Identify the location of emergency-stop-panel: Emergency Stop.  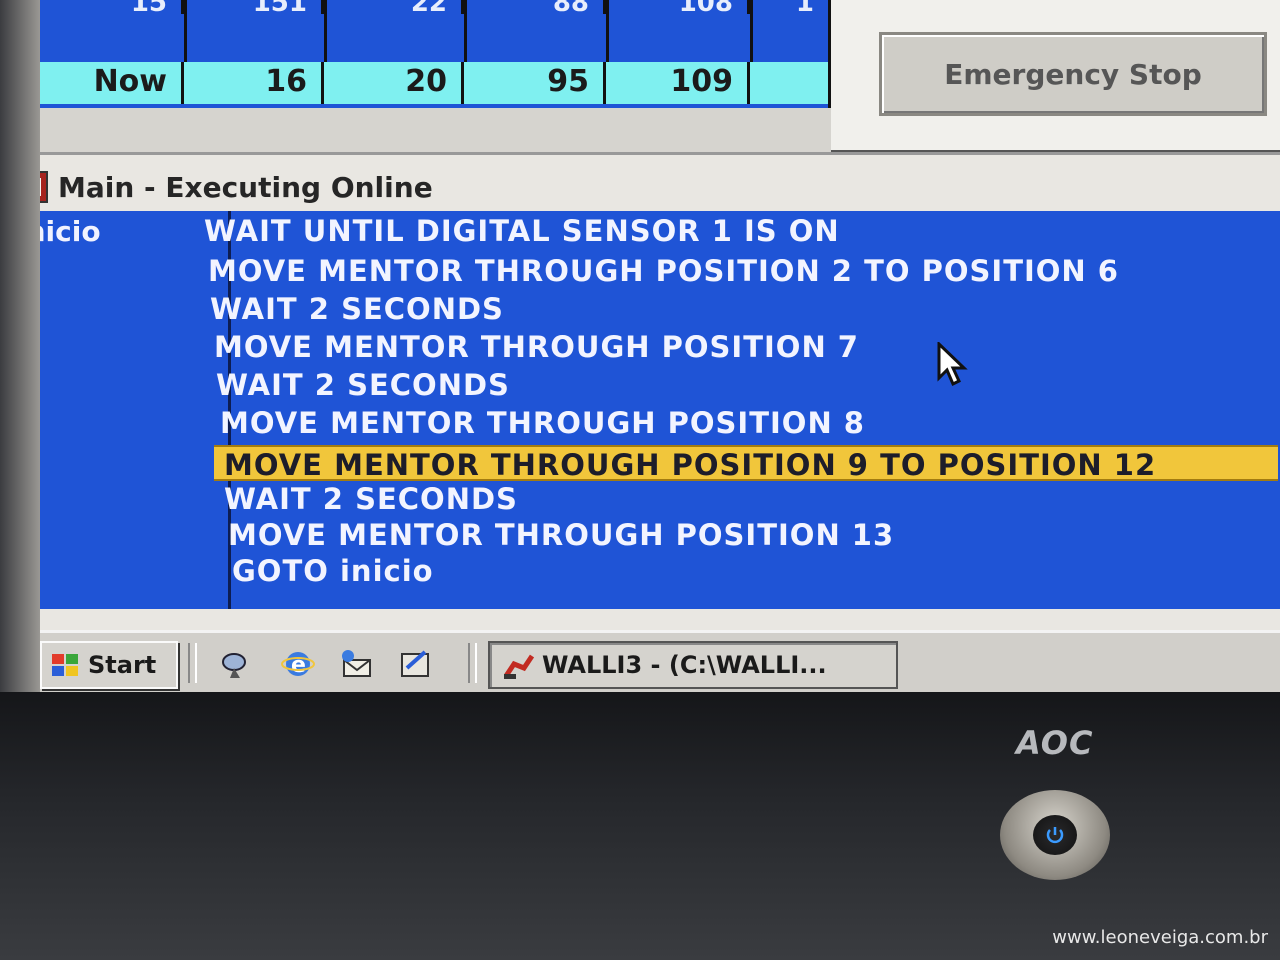
(1055, 76).